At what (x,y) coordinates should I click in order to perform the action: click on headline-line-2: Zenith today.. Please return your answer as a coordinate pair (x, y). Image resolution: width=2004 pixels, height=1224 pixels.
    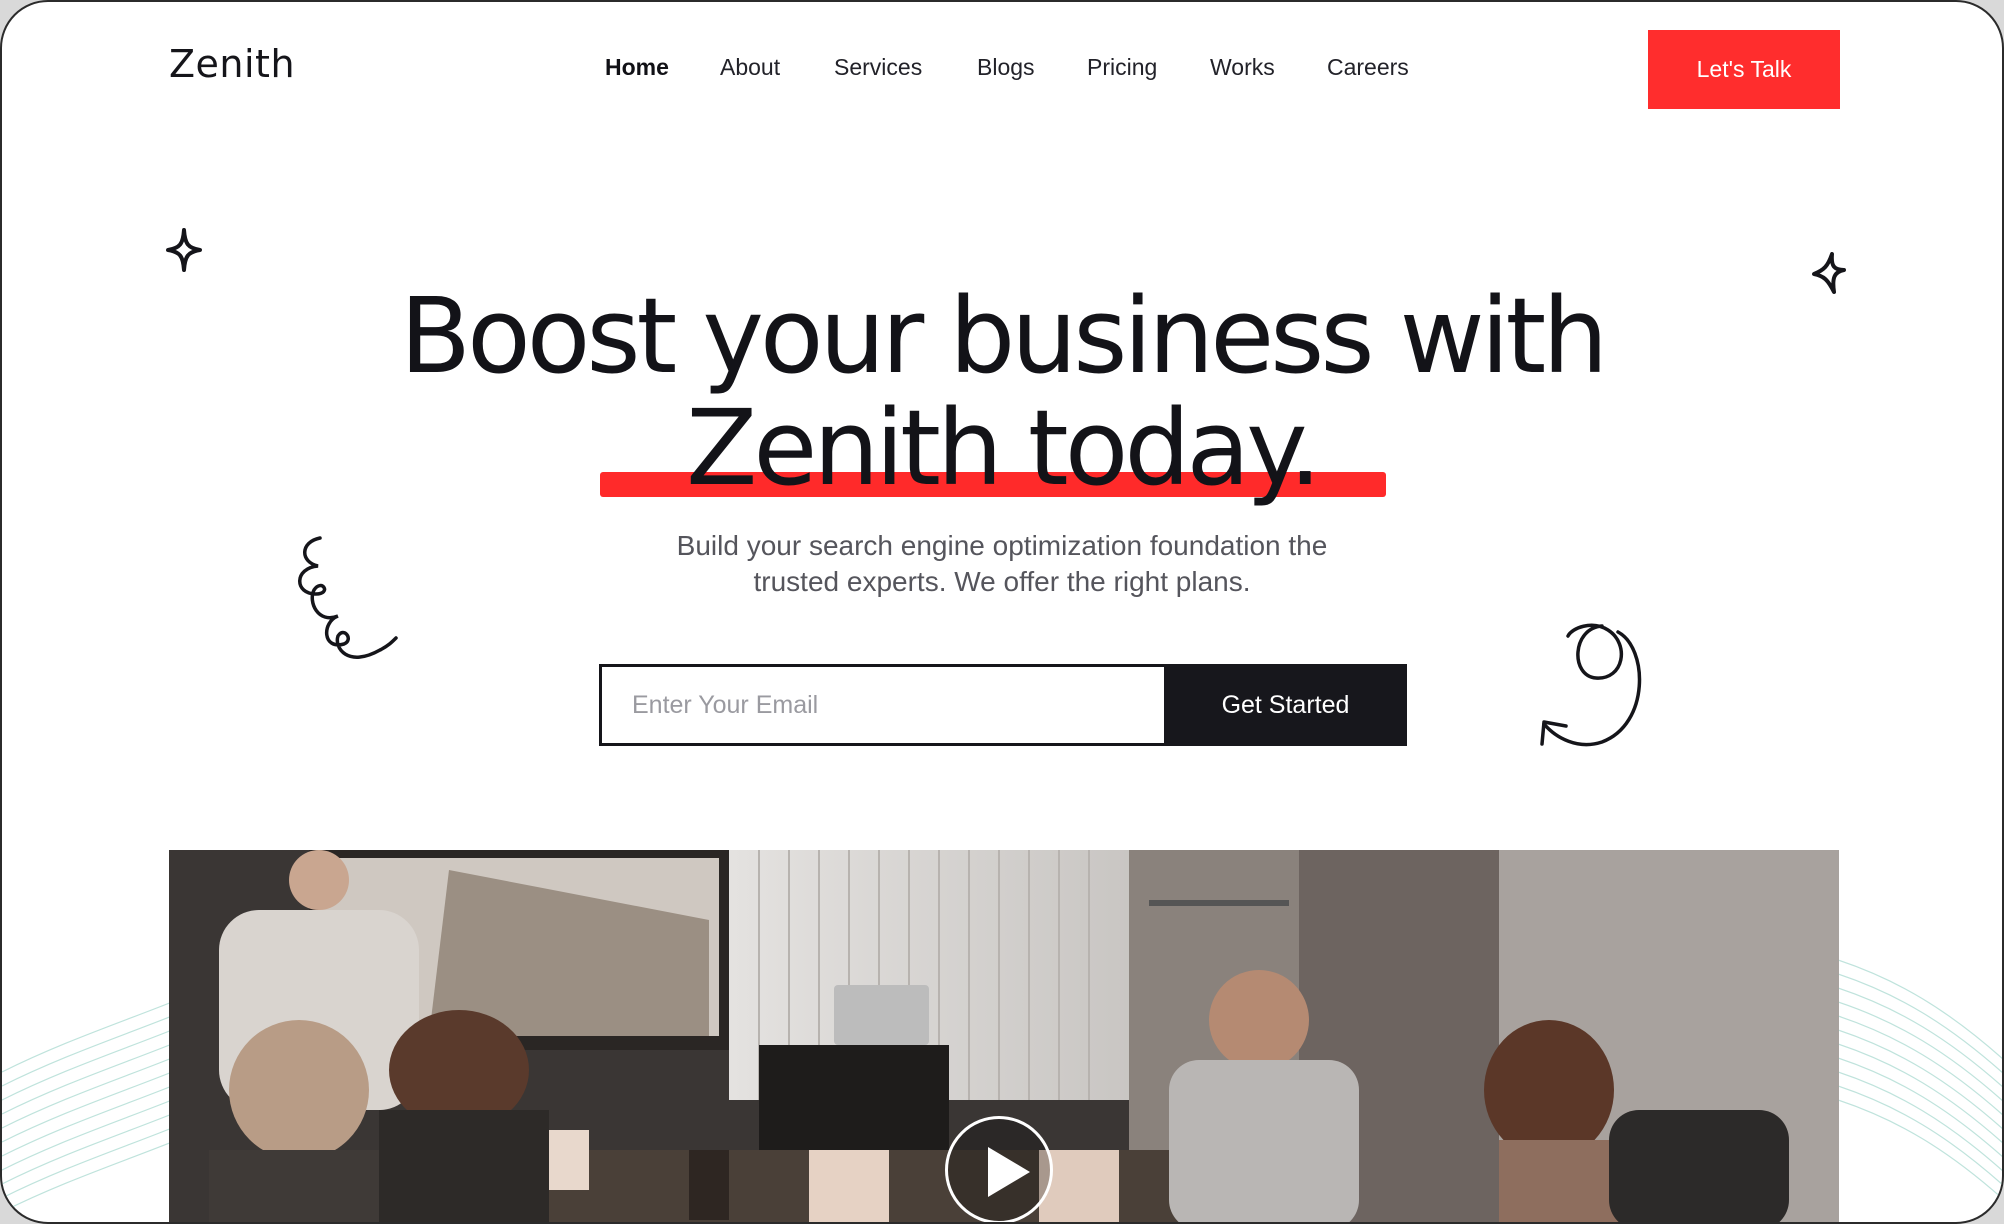
    Looking at the image, I should click on (1004, 448).